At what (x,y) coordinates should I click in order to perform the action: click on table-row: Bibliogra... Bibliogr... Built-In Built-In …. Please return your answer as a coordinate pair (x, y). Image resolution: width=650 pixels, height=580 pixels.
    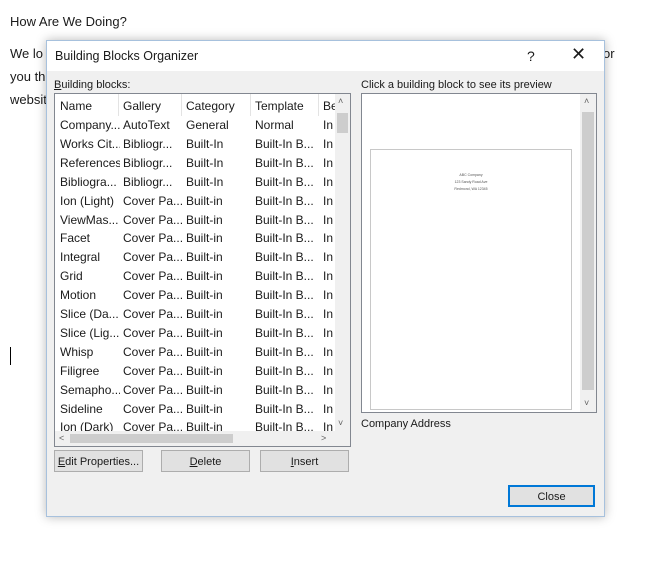
    Looking at the image, I should click on (195, 182).